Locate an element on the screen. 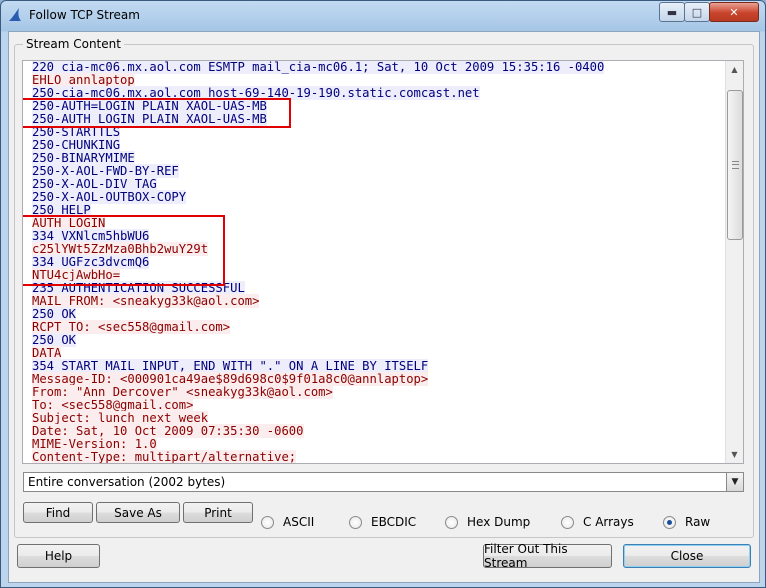 Image resolution: width=766 pixels, height=588 pixels. format-radio-c-arrays: C Arrays is located at coordinates (597, 522).